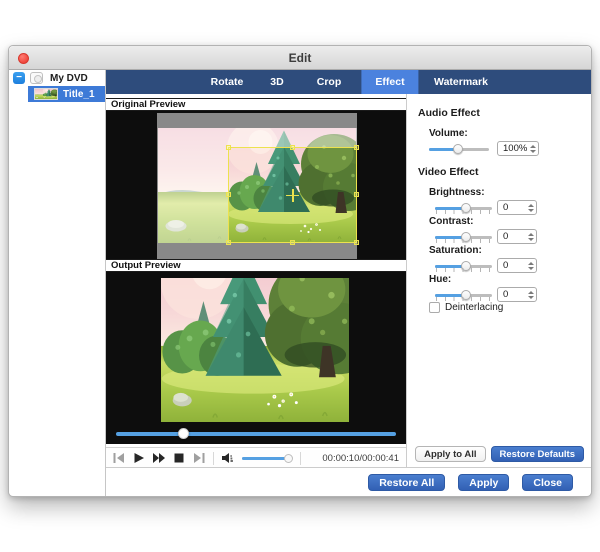  What do you see at coordinates (228, 194) in the screenshot?
I see `crop-handle-w` at bounding box center [228, 194].